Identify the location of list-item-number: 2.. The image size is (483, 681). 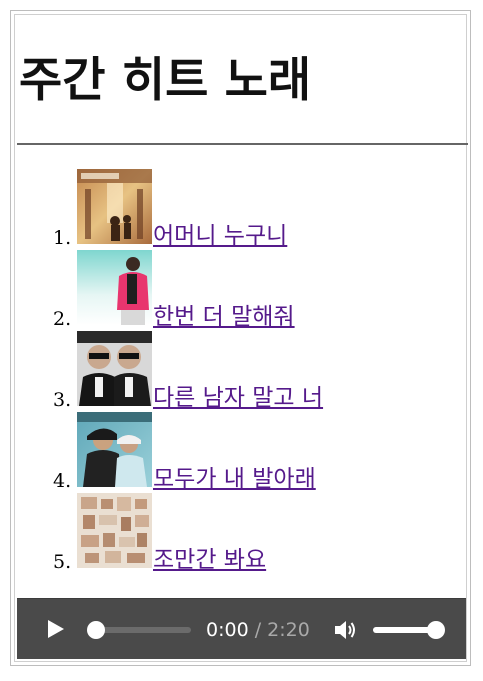
(62, 319).